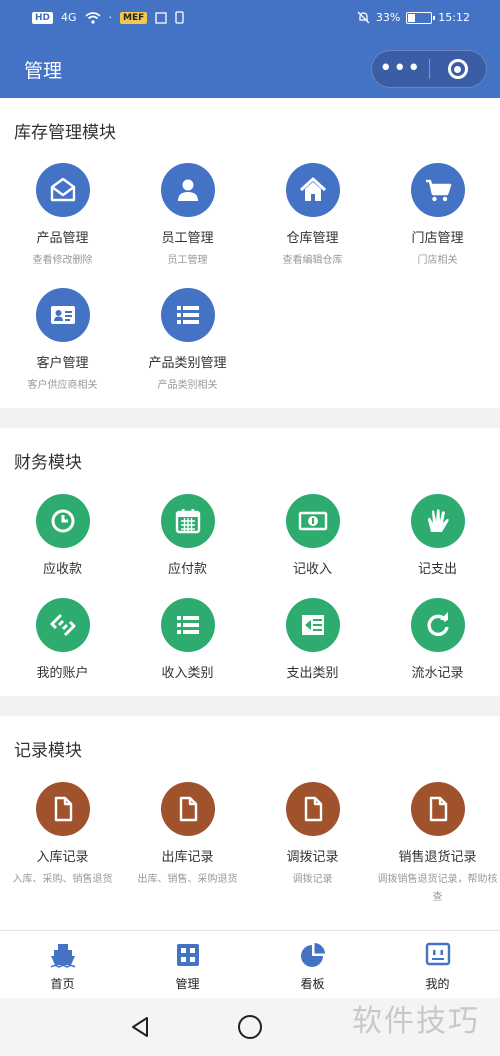 The height and width of the screenshot is (1056, 500). I want to click on home-icon, so click(312, 190).